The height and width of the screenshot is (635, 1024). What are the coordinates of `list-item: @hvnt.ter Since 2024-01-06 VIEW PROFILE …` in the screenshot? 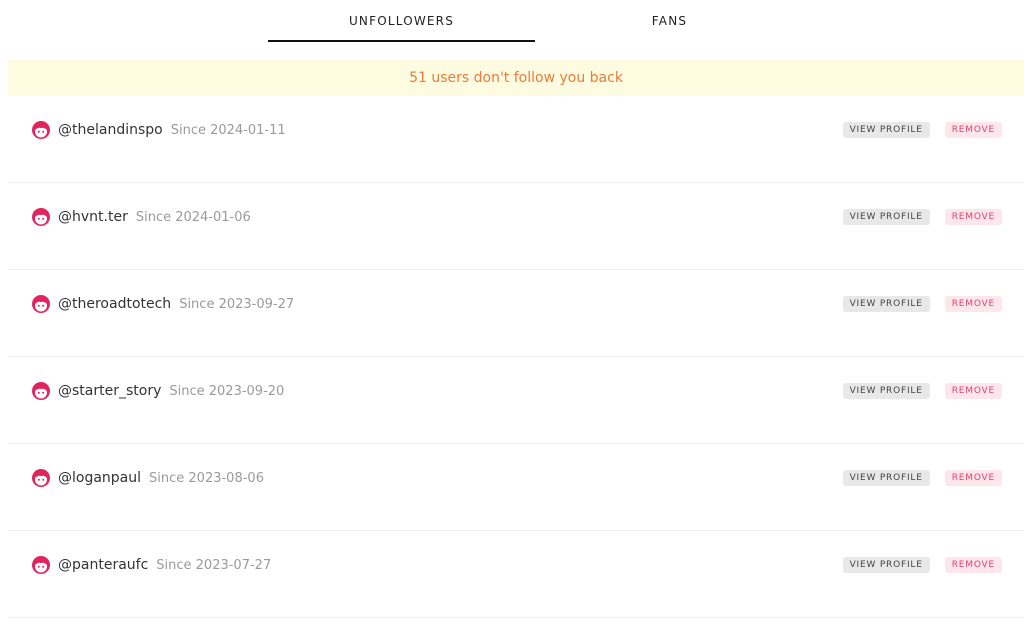 It's located at (516, 226).